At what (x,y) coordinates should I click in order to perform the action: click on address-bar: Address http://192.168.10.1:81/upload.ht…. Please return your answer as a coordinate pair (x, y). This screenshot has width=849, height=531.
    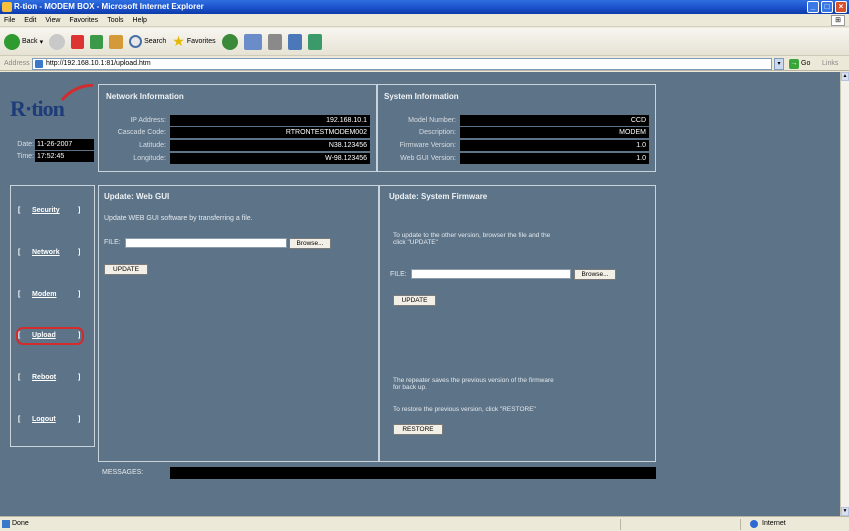
    Looking at the image, I should click on (424, 64).